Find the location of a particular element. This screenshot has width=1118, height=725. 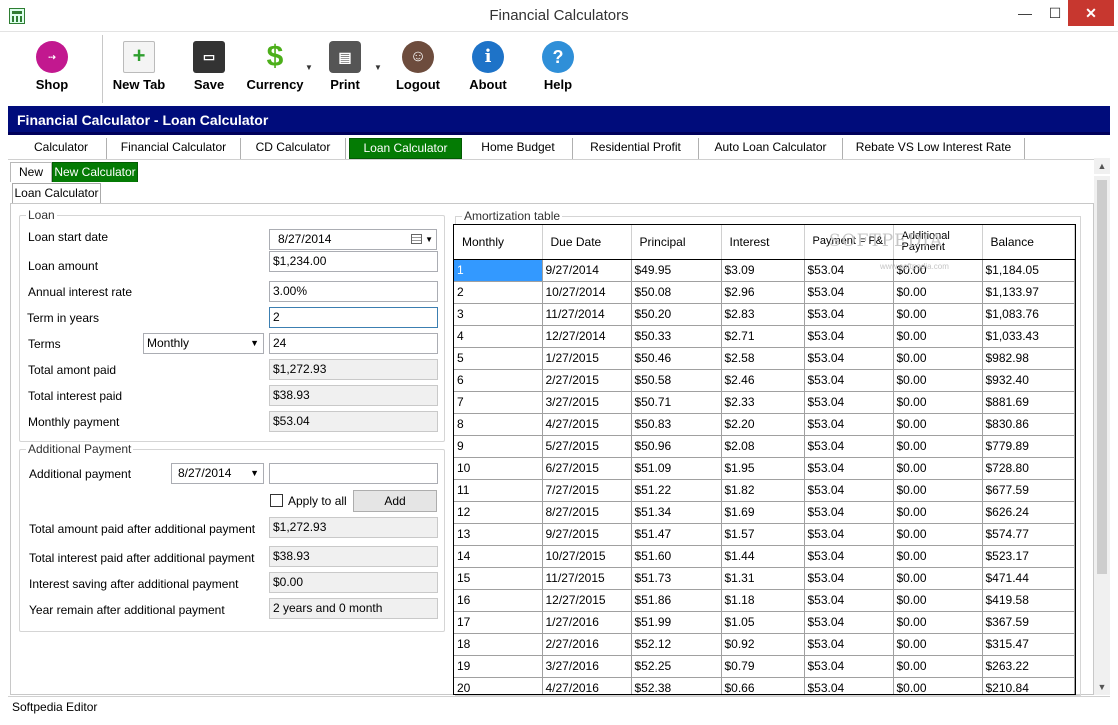

add-button: Add is located at coordinates (395, 501).